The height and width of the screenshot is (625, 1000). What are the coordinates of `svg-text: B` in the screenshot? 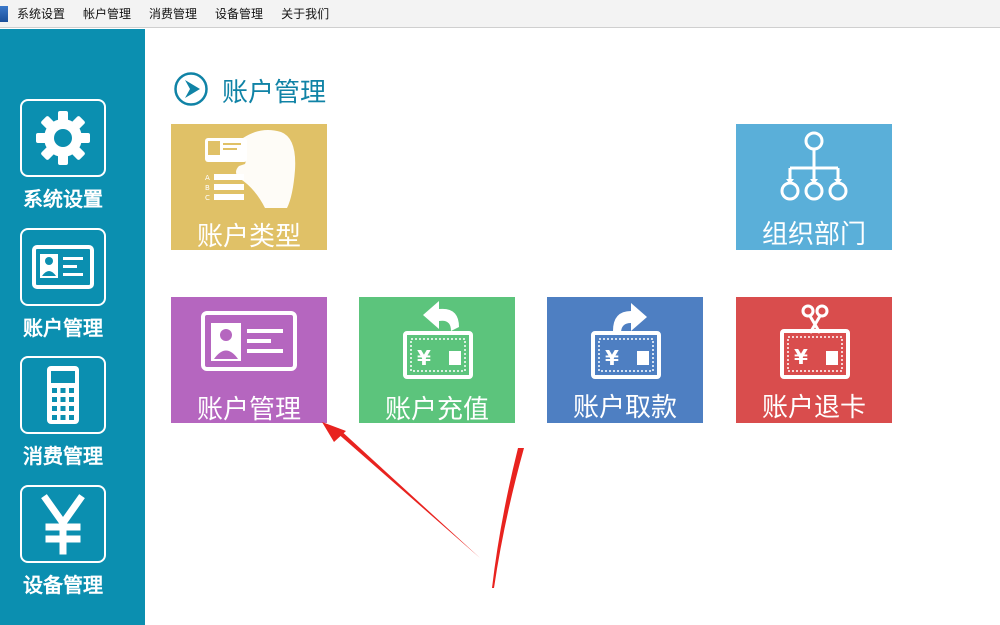 It's located at (207, 188).